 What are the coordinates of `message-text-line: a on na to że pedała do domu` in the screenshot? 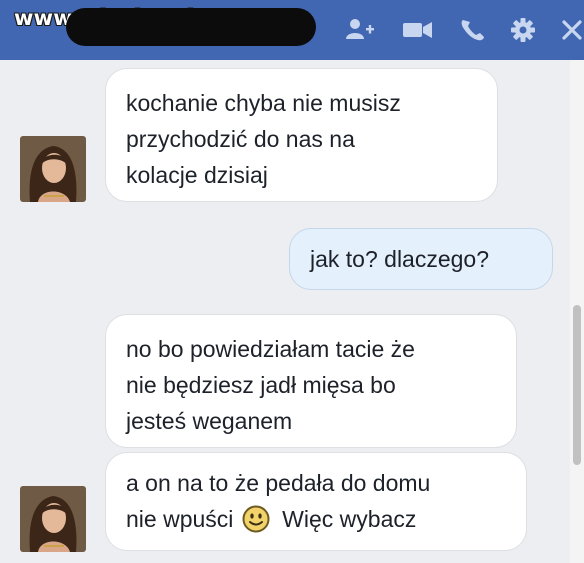 It's located at (278, 483).